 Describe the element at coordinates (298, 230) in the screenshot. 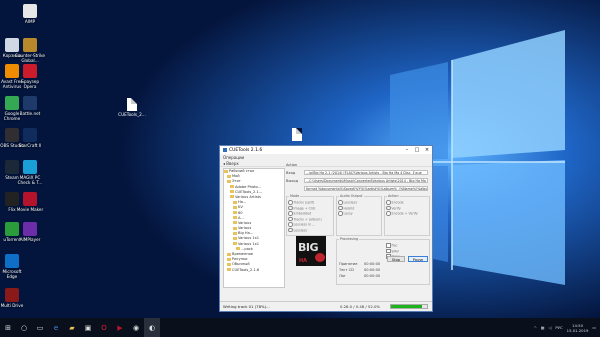

I see `option-mode_opts: Lossless` at that location.